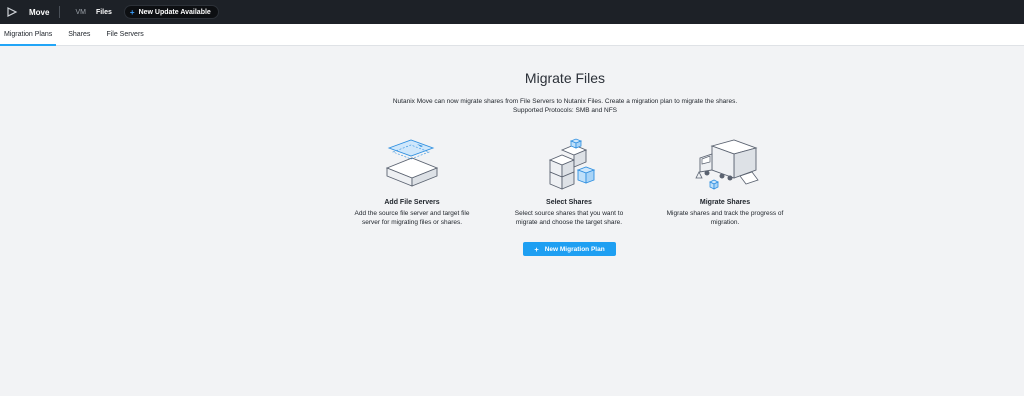 The height and width of the screenshot is (396, 1024). What do you see at coordinates (725, 165) in the screenshot?
I see `migrate-truck-illustration-icon` at bounding box center [725, 165].